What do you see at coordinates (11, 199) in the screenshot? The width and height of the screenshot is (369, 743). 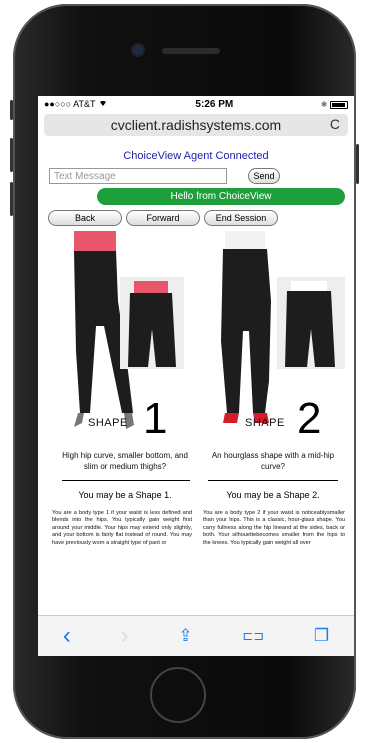 I see `volume-down-button` at bounding box center [11, 199].